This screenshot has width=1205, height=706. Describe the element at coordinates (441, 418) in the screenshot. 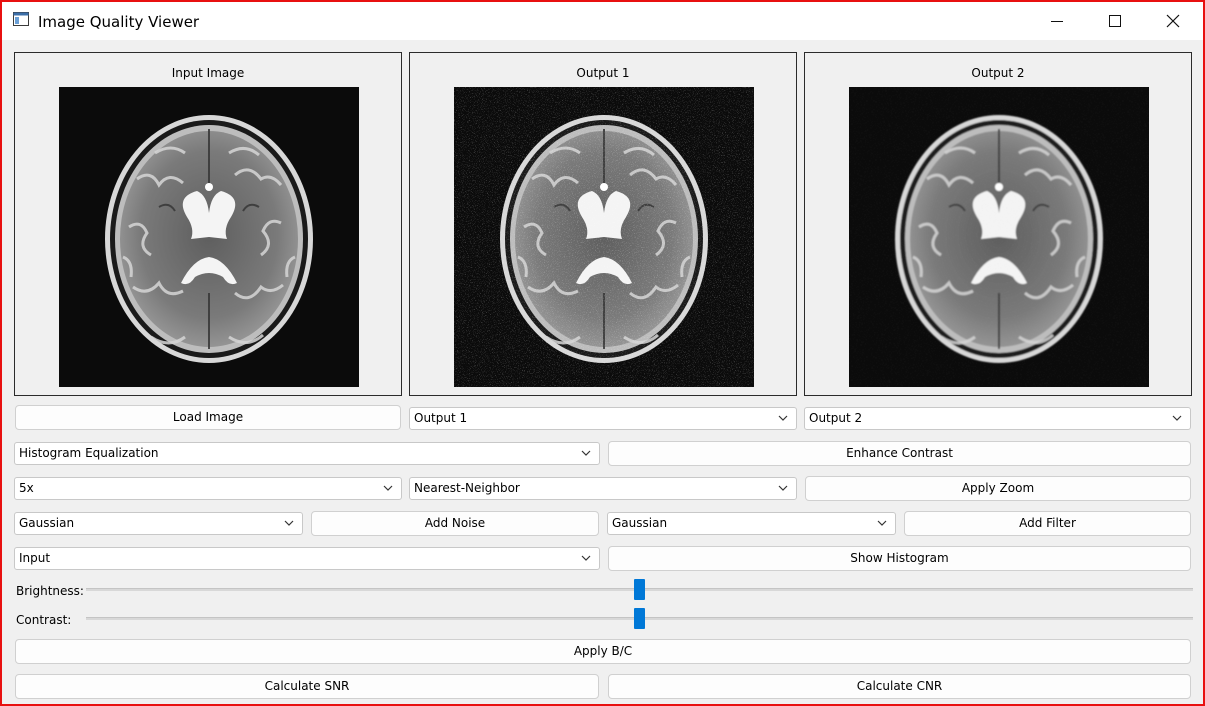

I see `output1-select-value: Output 1` at that location.